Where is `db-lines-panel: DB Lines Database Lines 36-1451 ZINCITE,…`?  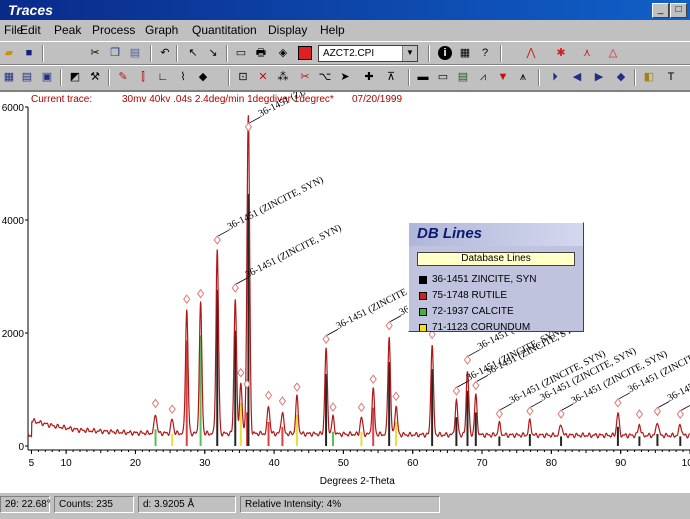
db-lines-panel: DB Lines Database Lines 36-1451 ZINCITE,… is located at coordinates (496, 277).